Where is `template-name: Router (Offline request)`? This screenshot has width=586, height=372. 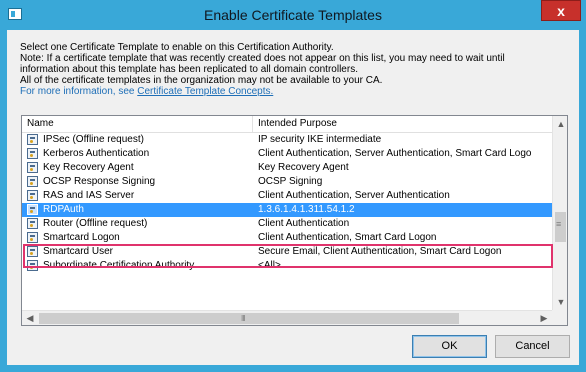 template-name: Router (Offline request) is located at coordinates (95, 223).